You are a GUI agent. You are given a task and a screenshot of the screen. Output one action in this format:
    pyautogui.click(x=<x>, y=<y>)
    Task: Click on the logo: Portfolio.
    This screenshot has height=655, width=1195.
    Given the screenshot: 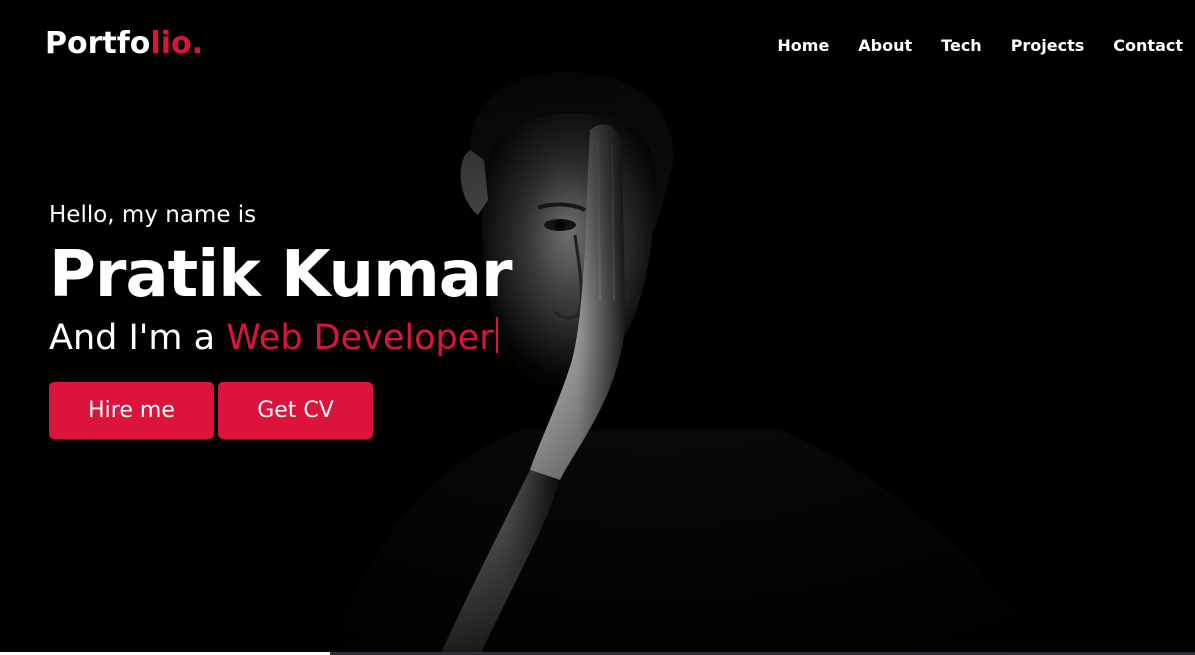 What is the action you would take?
    pyautogui.click(x=124, y=43)
    